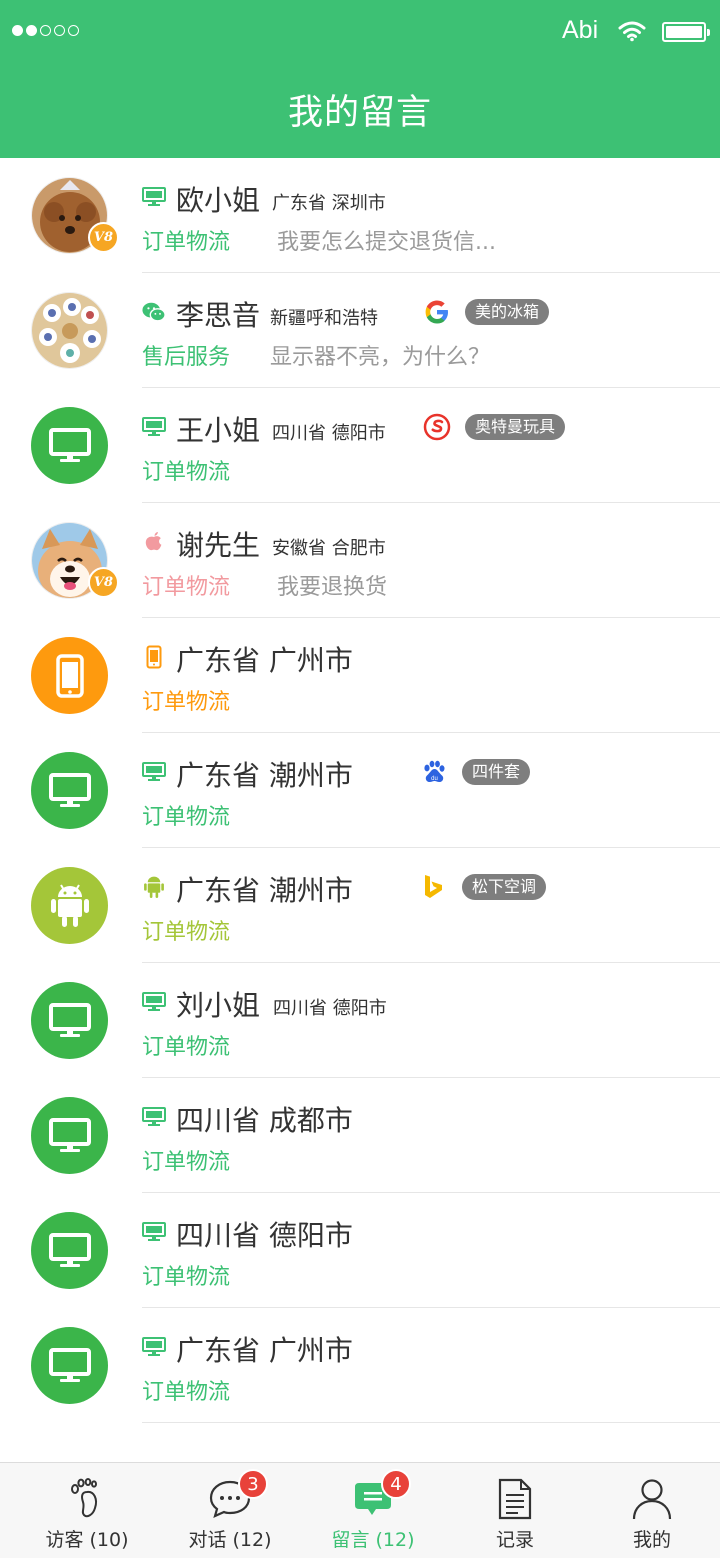 The image size is (720, 1558). What do you see at coordinates (515, 427) in the screenshot?
I see `product-tag: 奥特曼玩具` at bounding box center [515, 427].